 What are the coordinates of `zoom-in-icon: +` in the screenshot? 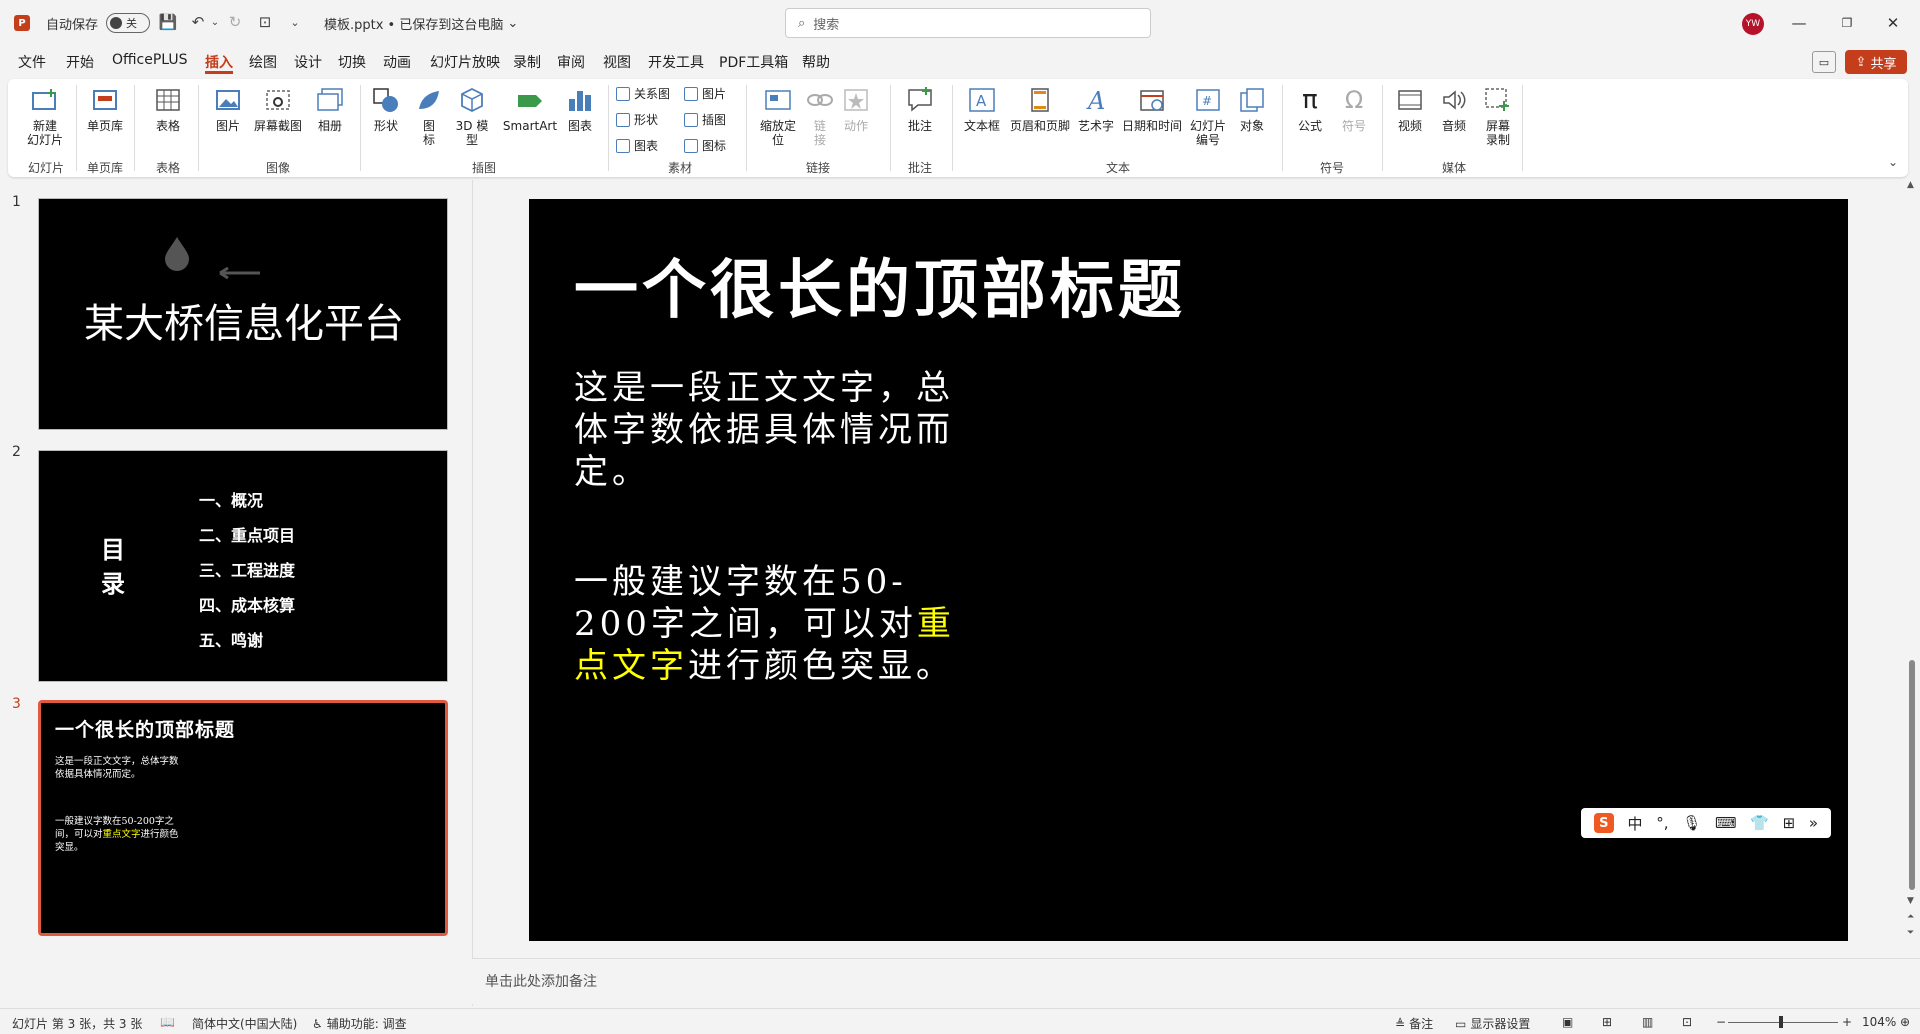 It's located at (1847, 1022).